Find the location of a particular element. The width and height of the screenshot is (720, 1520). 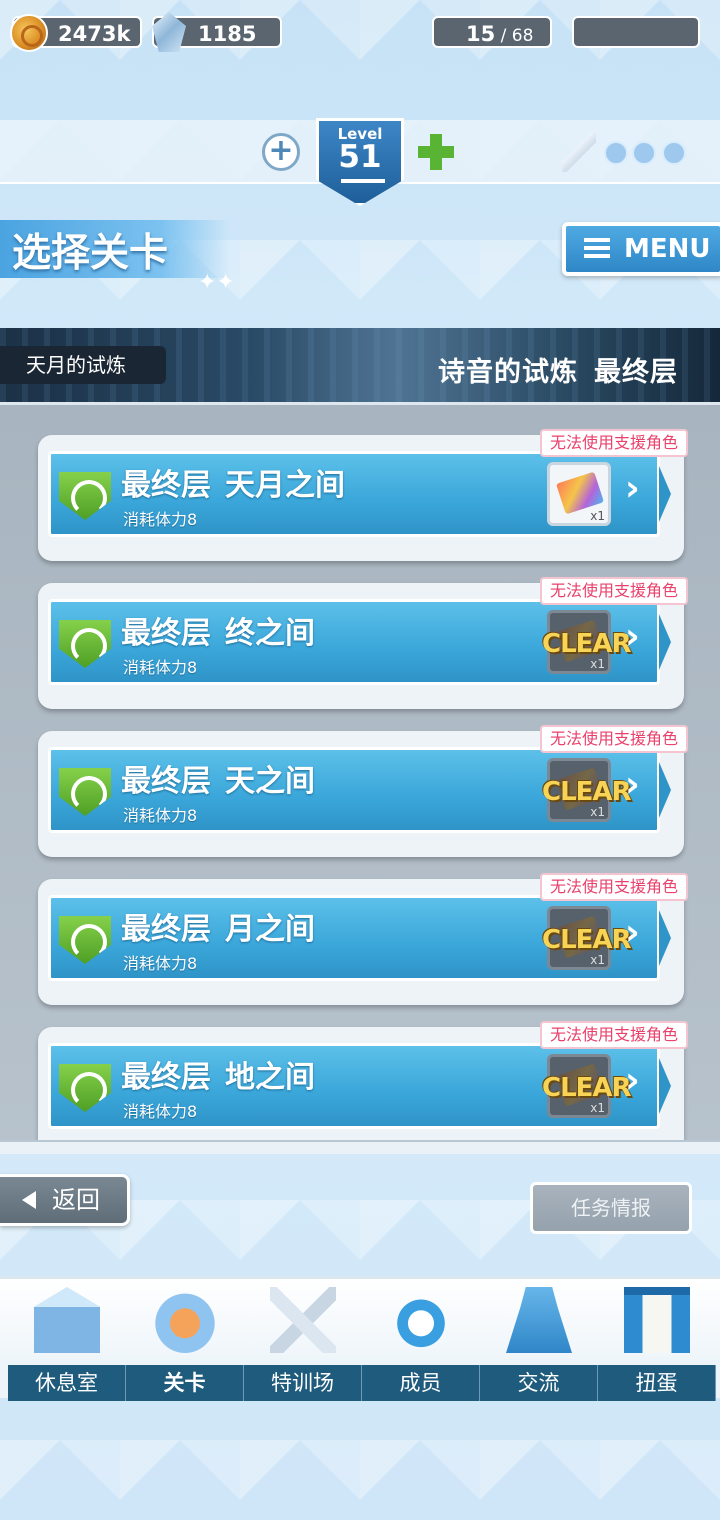

nav-label: 关卡 is located at coordinates (185, 1383).